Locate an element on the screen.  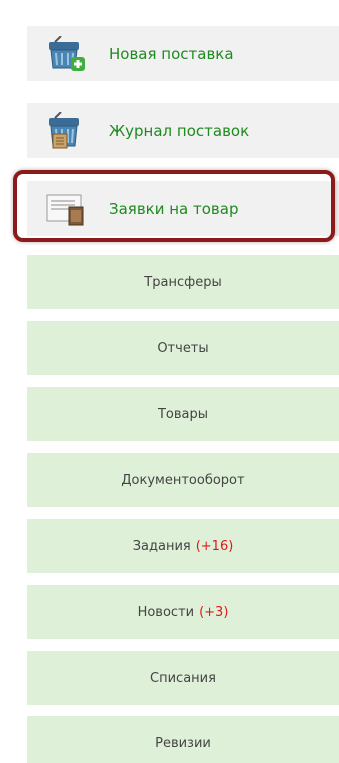
menu-item-audits: Ревизии is located at coordinates (183, 739).